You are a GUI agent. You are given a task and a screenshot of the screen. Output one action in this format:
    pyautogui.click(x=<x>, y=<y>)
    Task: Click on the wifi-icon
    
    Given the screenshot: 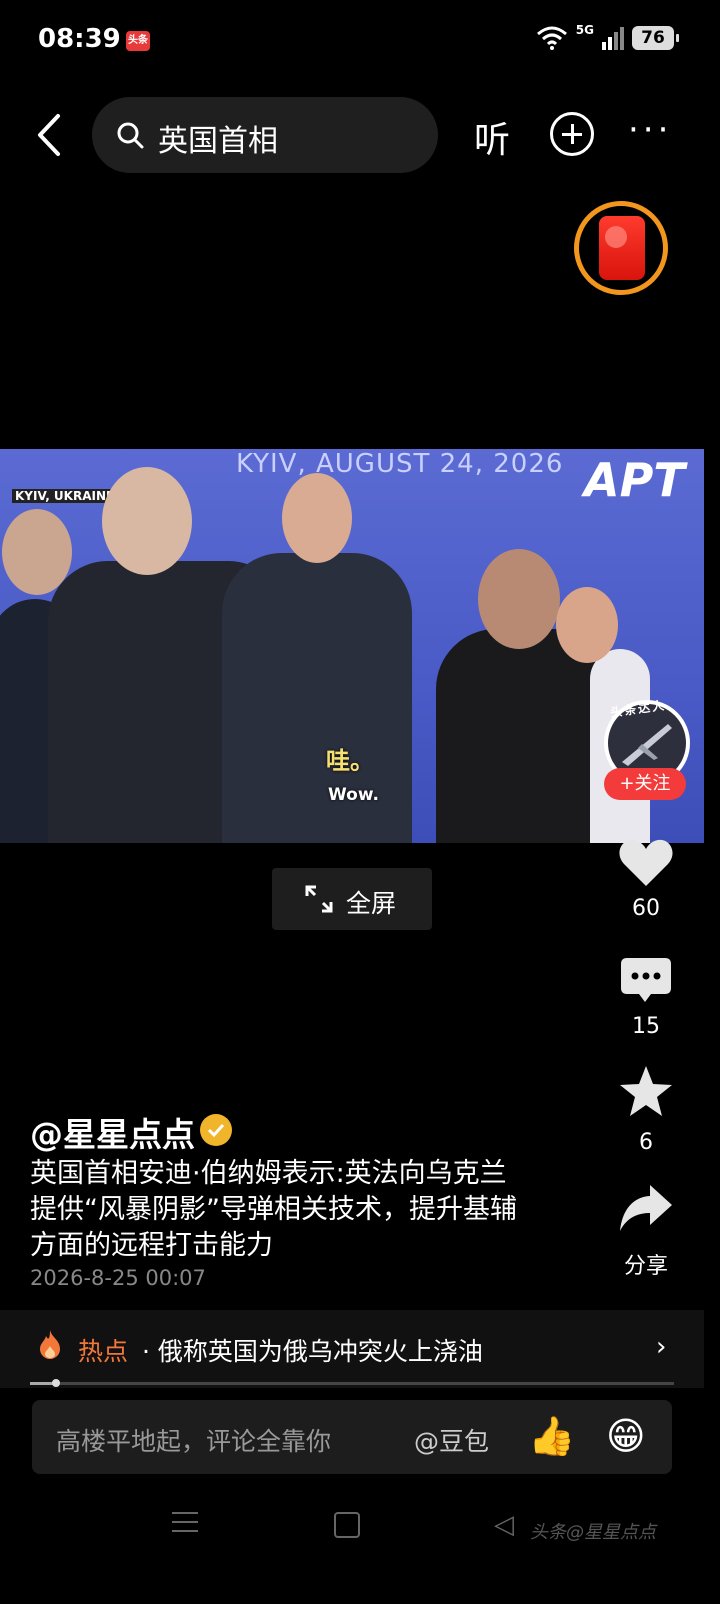 What is the action you would take?
    pyautogui.click(x=551, y=38)
    